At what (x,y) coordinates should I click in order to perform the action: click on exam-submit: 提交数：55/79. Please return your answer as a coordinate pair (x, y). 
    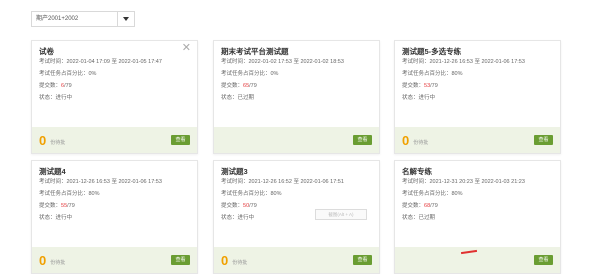
    Looking at the image, I should click on (118, 206).